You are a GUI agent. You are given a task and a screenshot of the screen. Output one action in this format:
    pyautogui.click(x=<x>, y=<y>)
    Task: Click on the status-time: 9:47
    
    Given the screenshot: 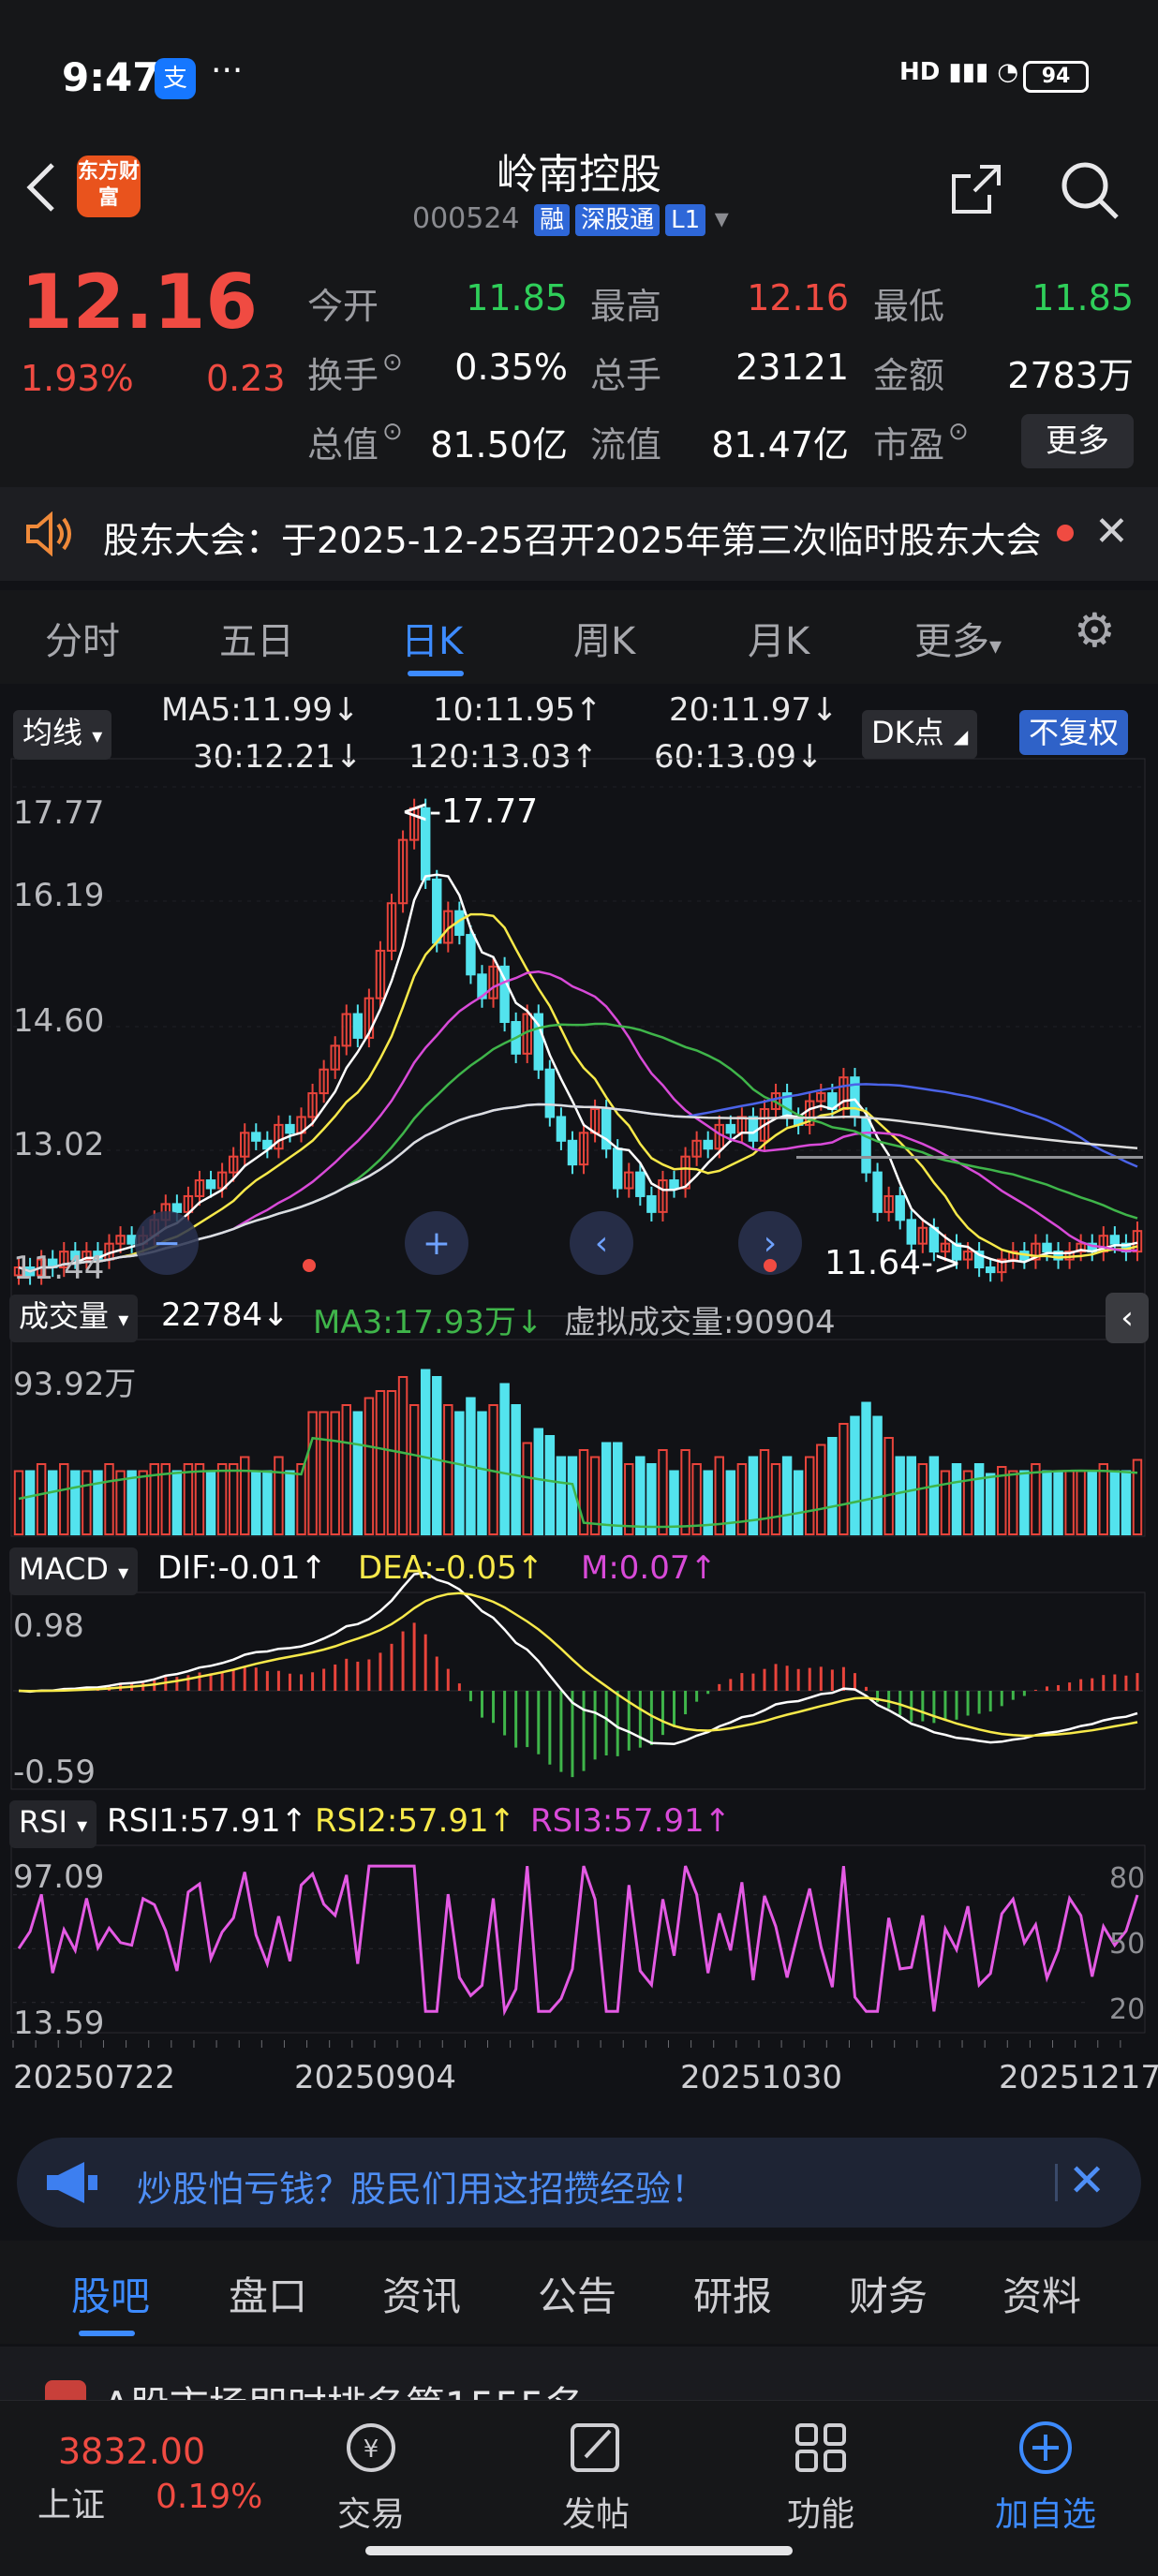 What is the action you would take?
    pyautogui.click(x=111, y=77)
    